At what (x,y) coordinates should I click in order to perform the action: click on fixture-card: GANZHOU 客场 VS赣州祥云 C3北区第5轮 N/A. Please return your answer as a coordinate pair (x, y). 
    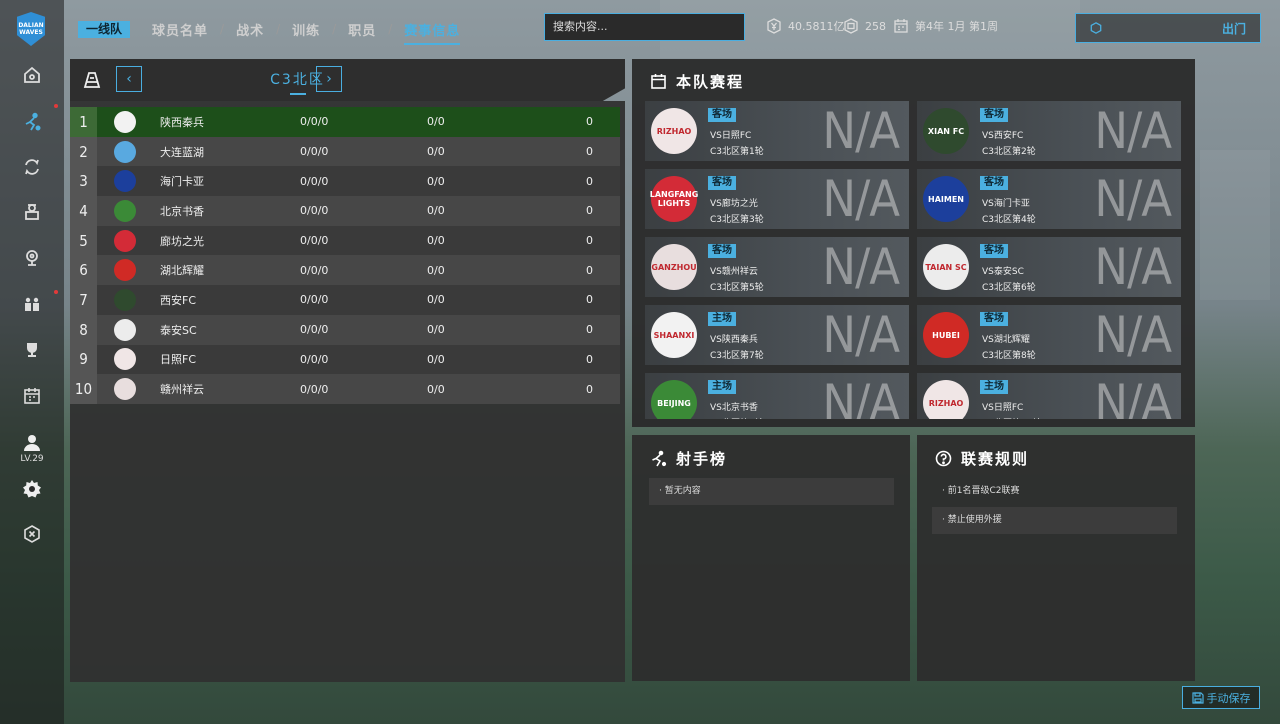
    Looking at the image, I should click on (777, 267).